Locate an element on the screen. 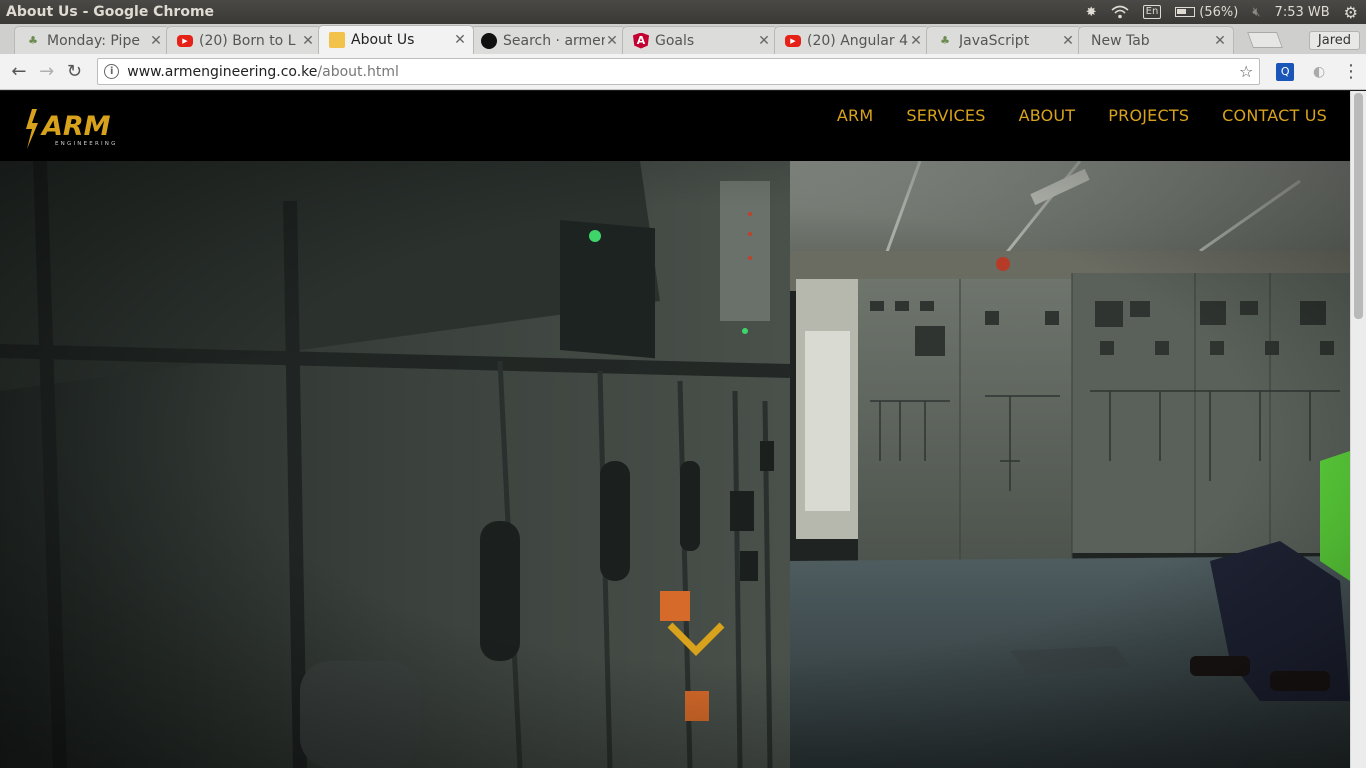 The image size is (1366, 768). settings-cog-icon: ✸ is located at coordinates (1091, 12).